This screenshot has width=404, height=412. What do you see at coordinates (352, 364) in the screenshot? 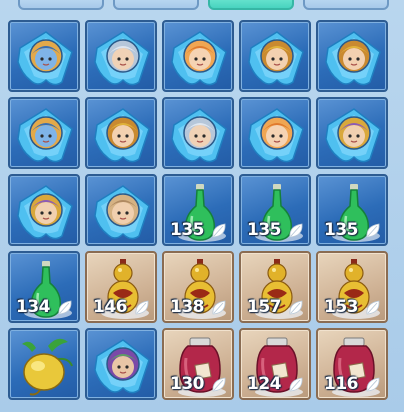
I see `inventory-slot: 116` at bounding box center [352, 364].